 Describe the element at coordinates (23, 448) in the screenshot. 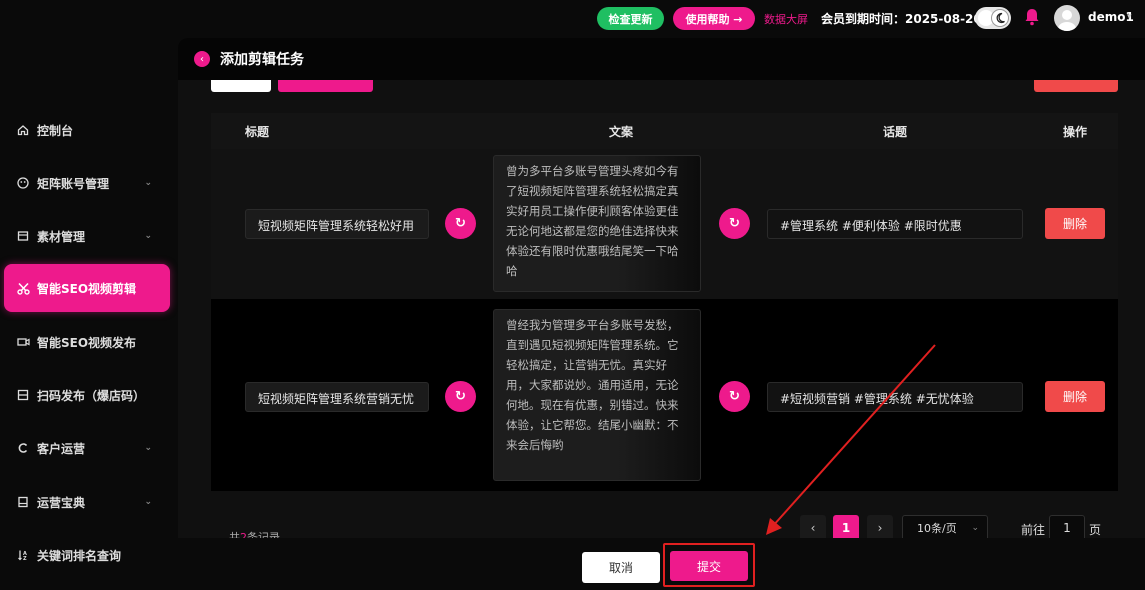

I see `customer-icon` at that location.